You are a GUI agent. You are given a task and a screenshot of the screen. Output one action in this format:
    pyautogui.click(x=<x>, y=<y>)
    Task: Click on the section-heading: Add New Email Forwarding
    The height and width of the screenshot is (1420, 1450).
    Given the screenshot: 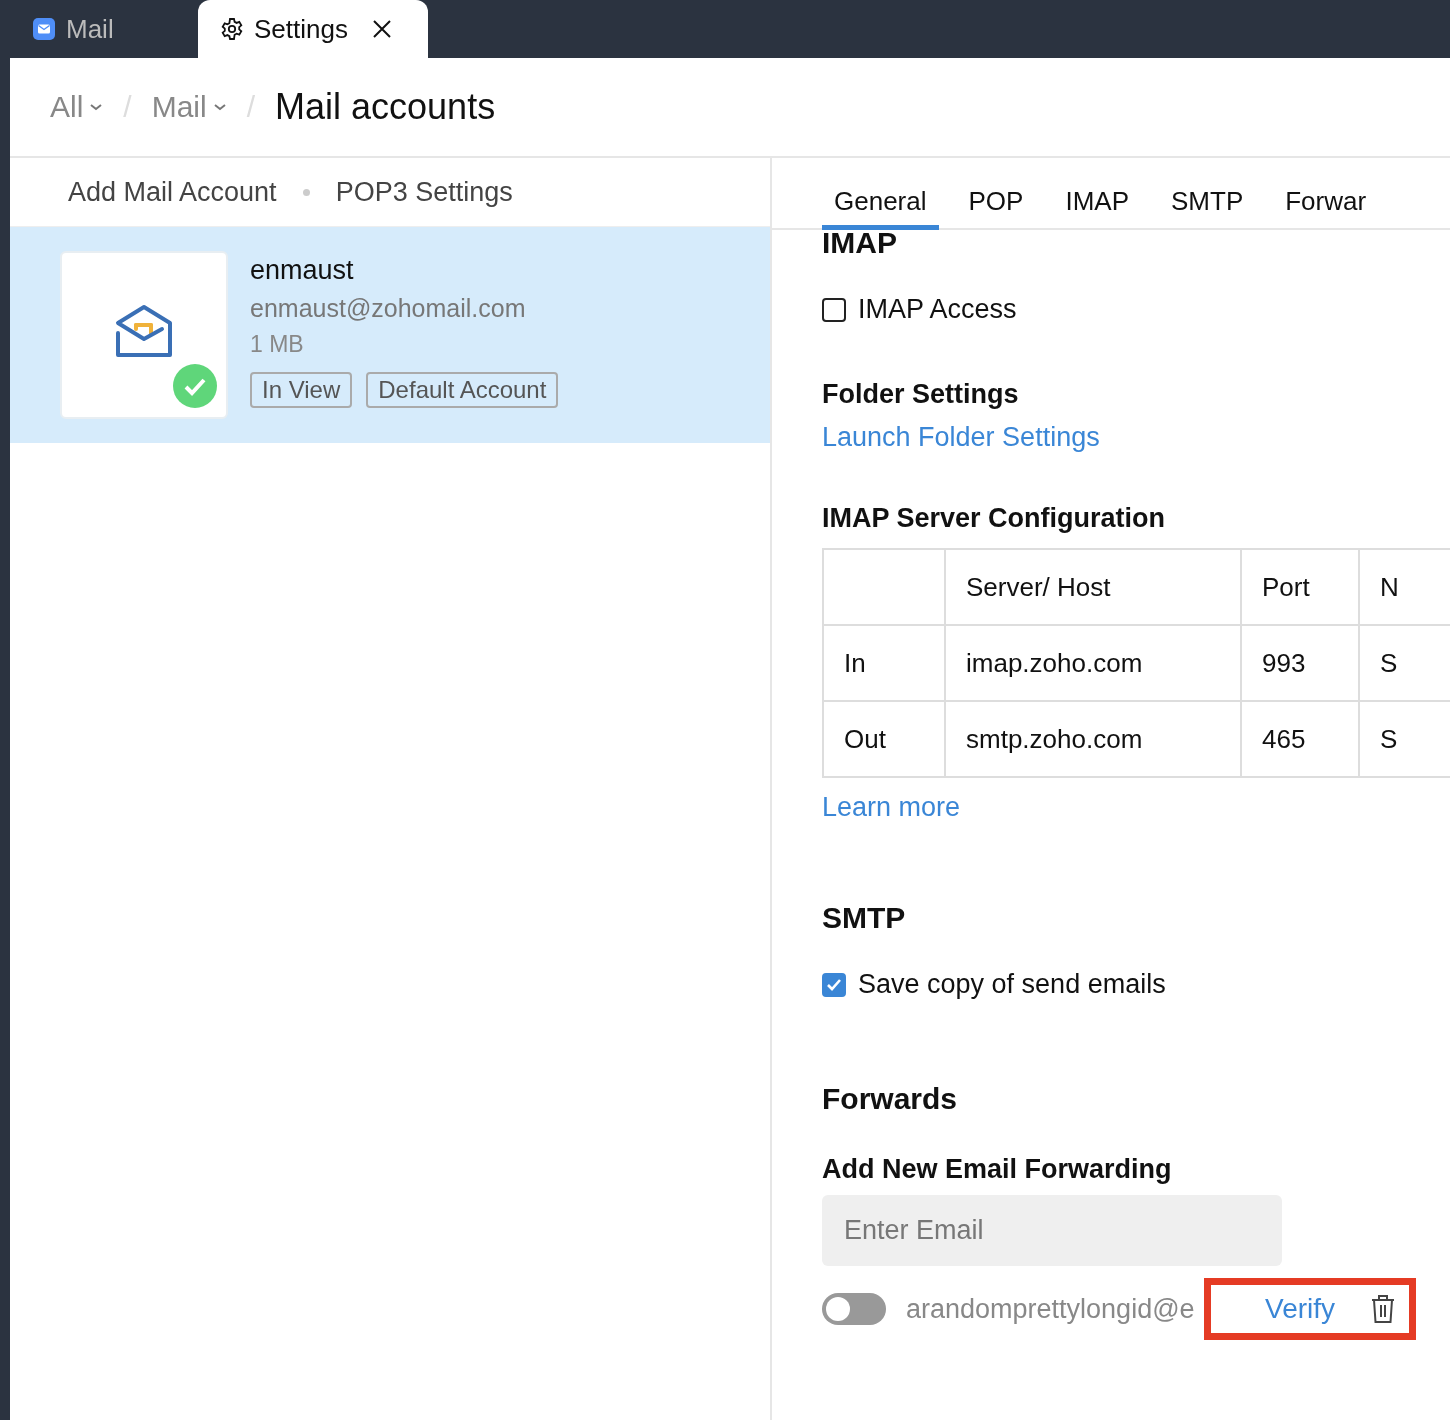 What is the action you would take?
    pyautogui.click(x=997, y=1169)
    